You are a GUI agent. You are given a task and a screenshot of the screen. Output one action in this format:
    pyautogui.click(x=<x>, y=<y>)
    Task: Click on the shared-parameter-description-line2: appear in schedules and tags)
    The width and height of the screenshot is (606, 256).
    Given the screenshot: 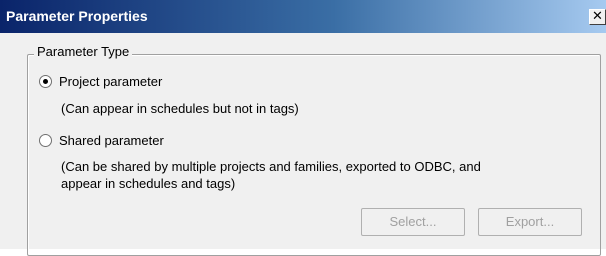 What is the action you would take?
    pyautogui.click(x=148, y=183)
    